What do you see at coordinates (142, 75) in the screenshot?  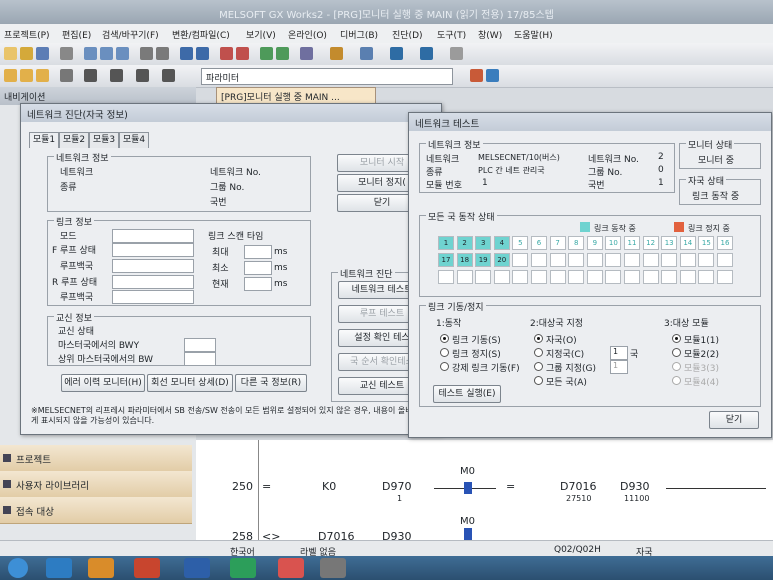 I see `tree-icon` at bounding box center [142, 75].